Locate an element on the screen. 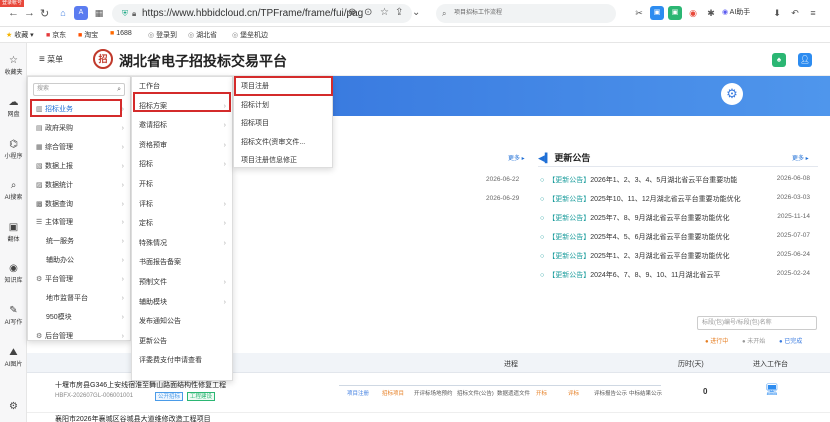  ai-assistant-icon: ◉ is located at coordinates (725, 12).